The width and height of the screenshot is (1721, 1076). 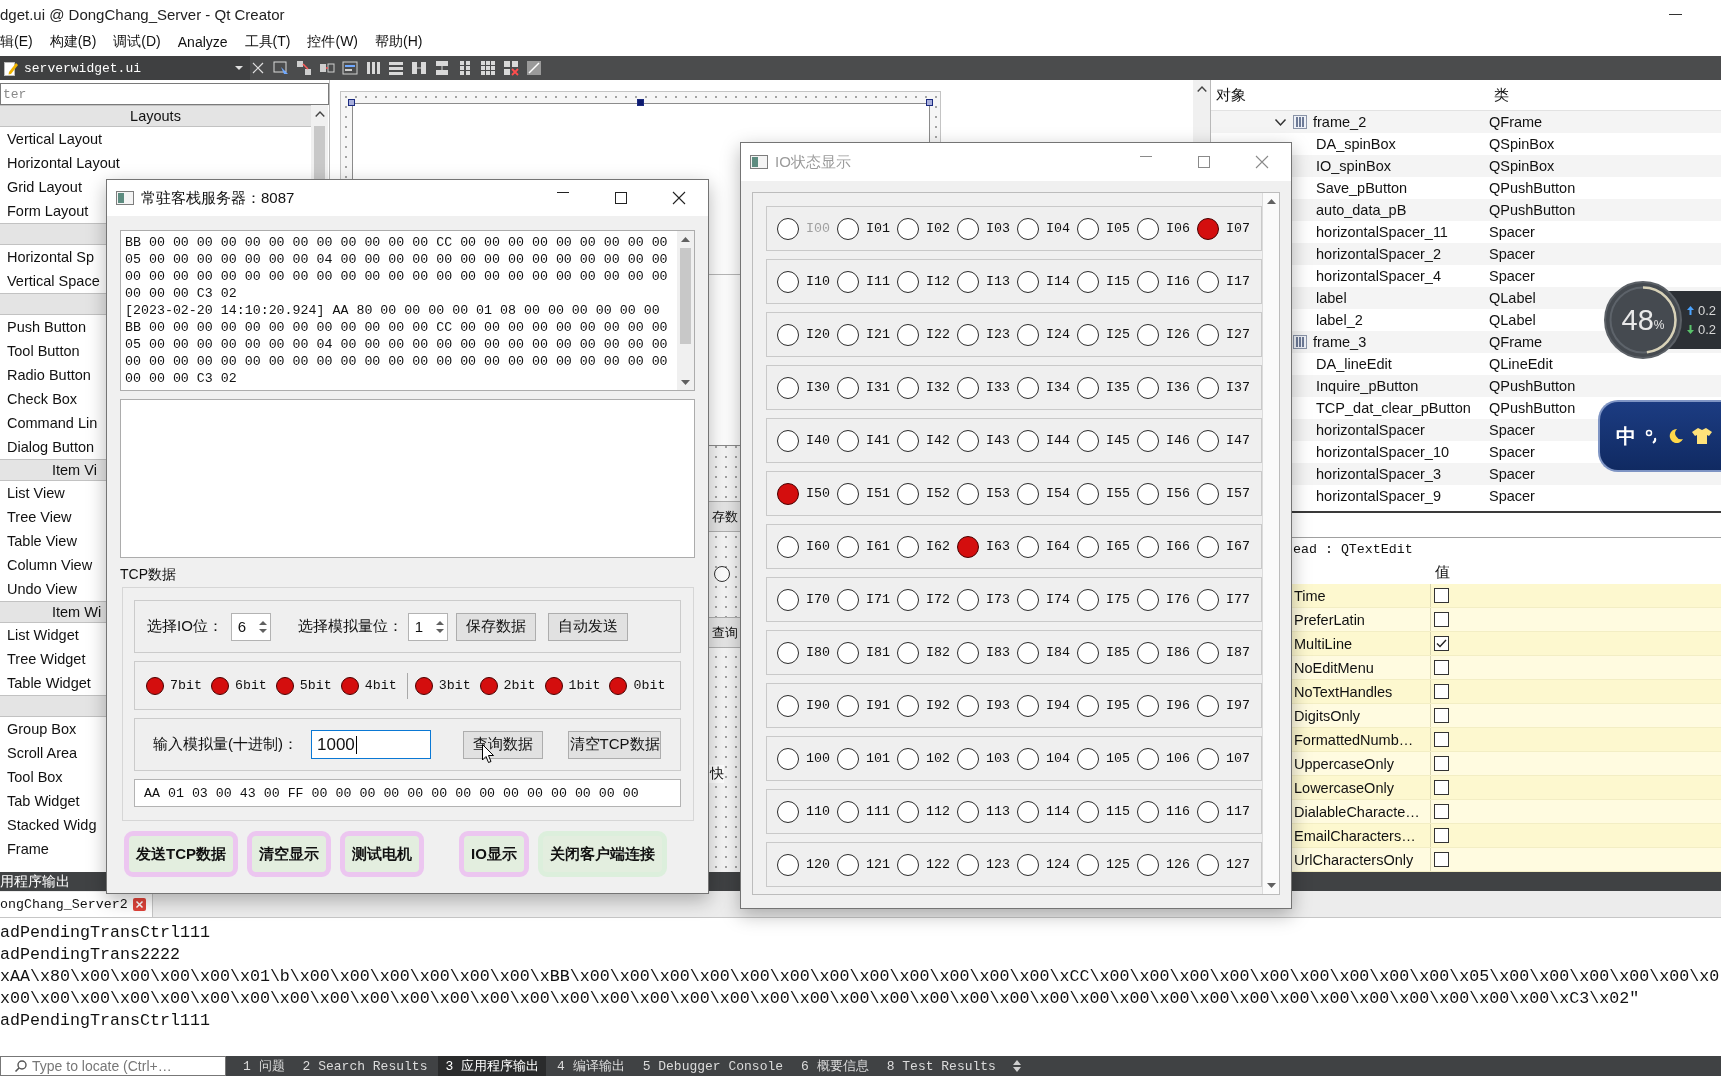 What do you see at coordinates (1058, 493) in the screenshot?
I see `io-label: I54` at bounding box center [1058, 493].